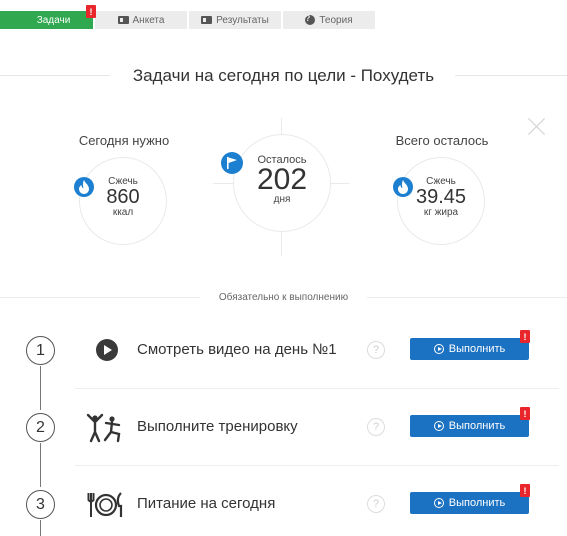  Describe the element at coordinates (441, 212) in the screenshot. I see `stat-unit: кг жира` at that location.